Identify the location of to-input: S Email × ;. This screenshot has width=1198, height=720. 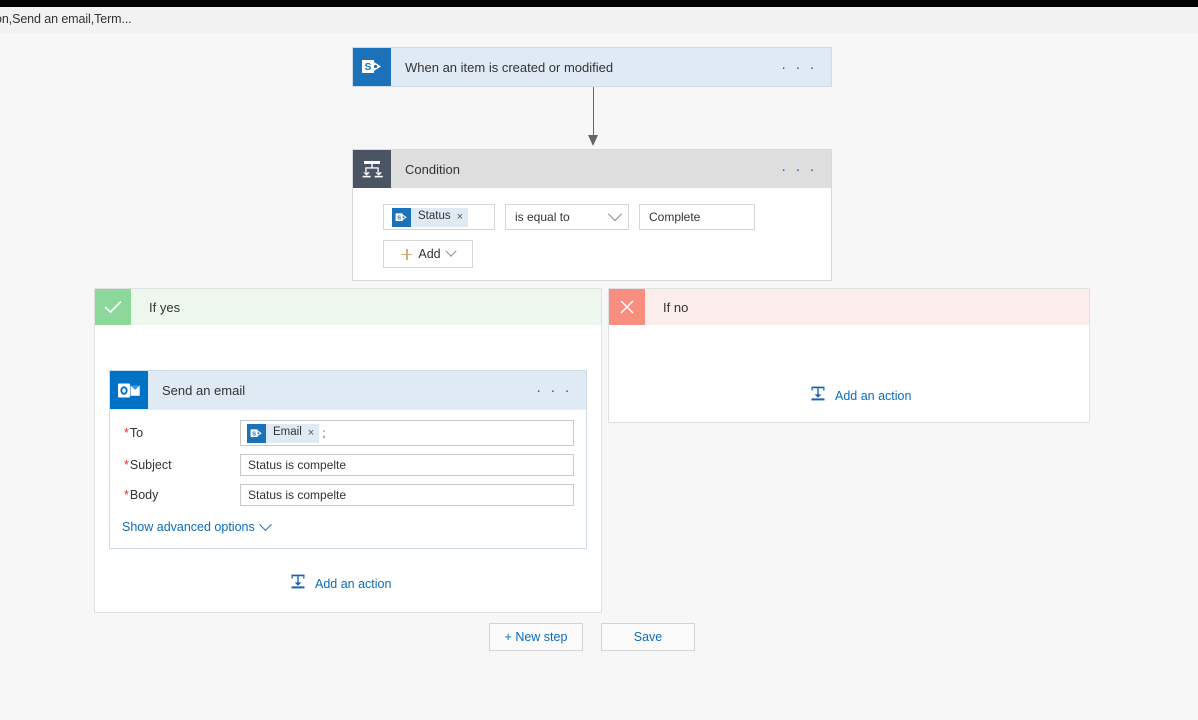
(407, 433).